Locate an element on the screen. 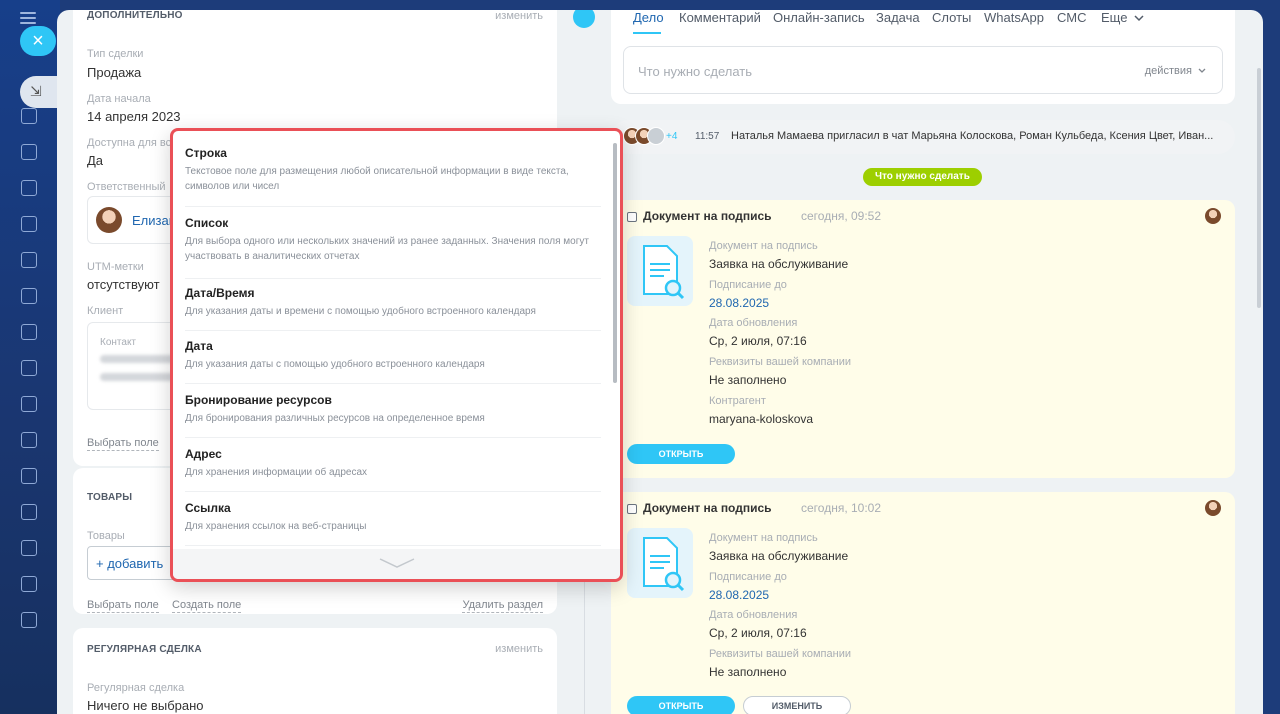 The width and height of the screenshot is (1280, 714). nav-item-active: ⇲ is located at coordinates (40, 92).